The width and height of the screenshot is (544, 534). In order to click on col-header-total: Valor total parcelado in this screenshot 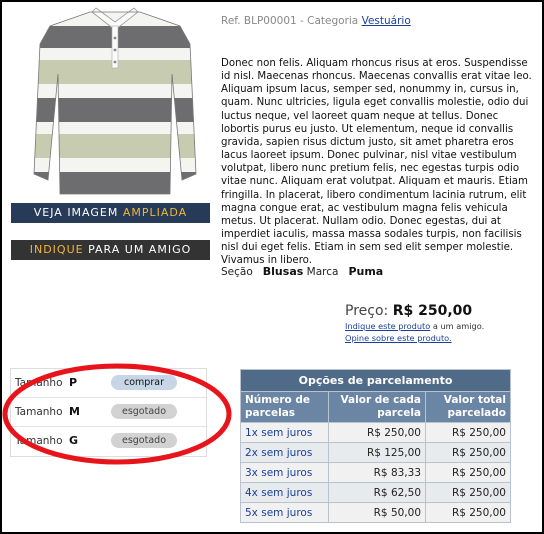, I will do `click(468, 407)`.